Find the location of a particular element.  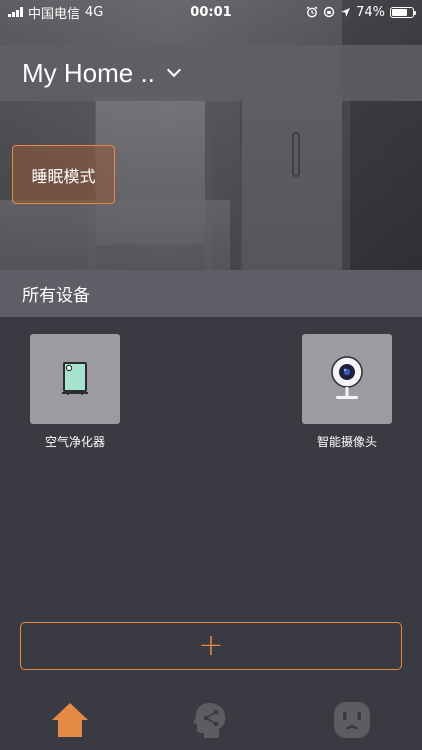

alarm-icon is located at coordinates (312, 12).